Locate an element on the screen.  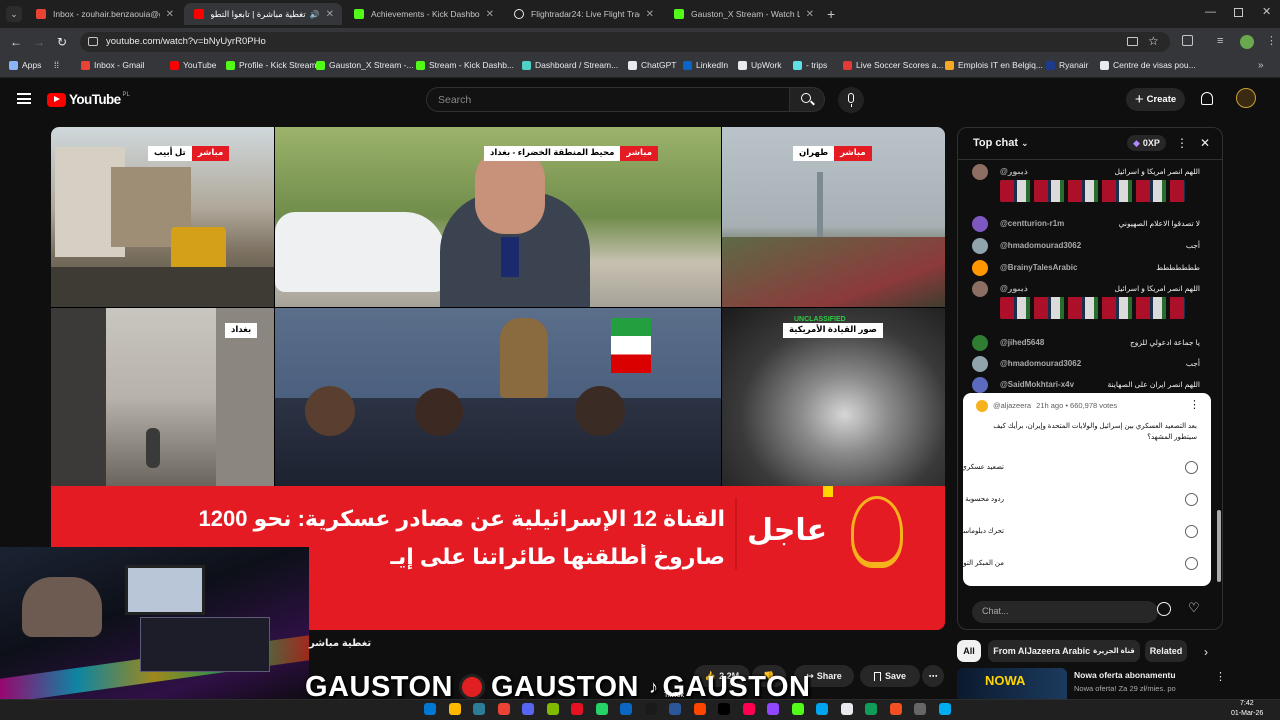
bookmark-item: - trips is located at coordinates (810, 65).